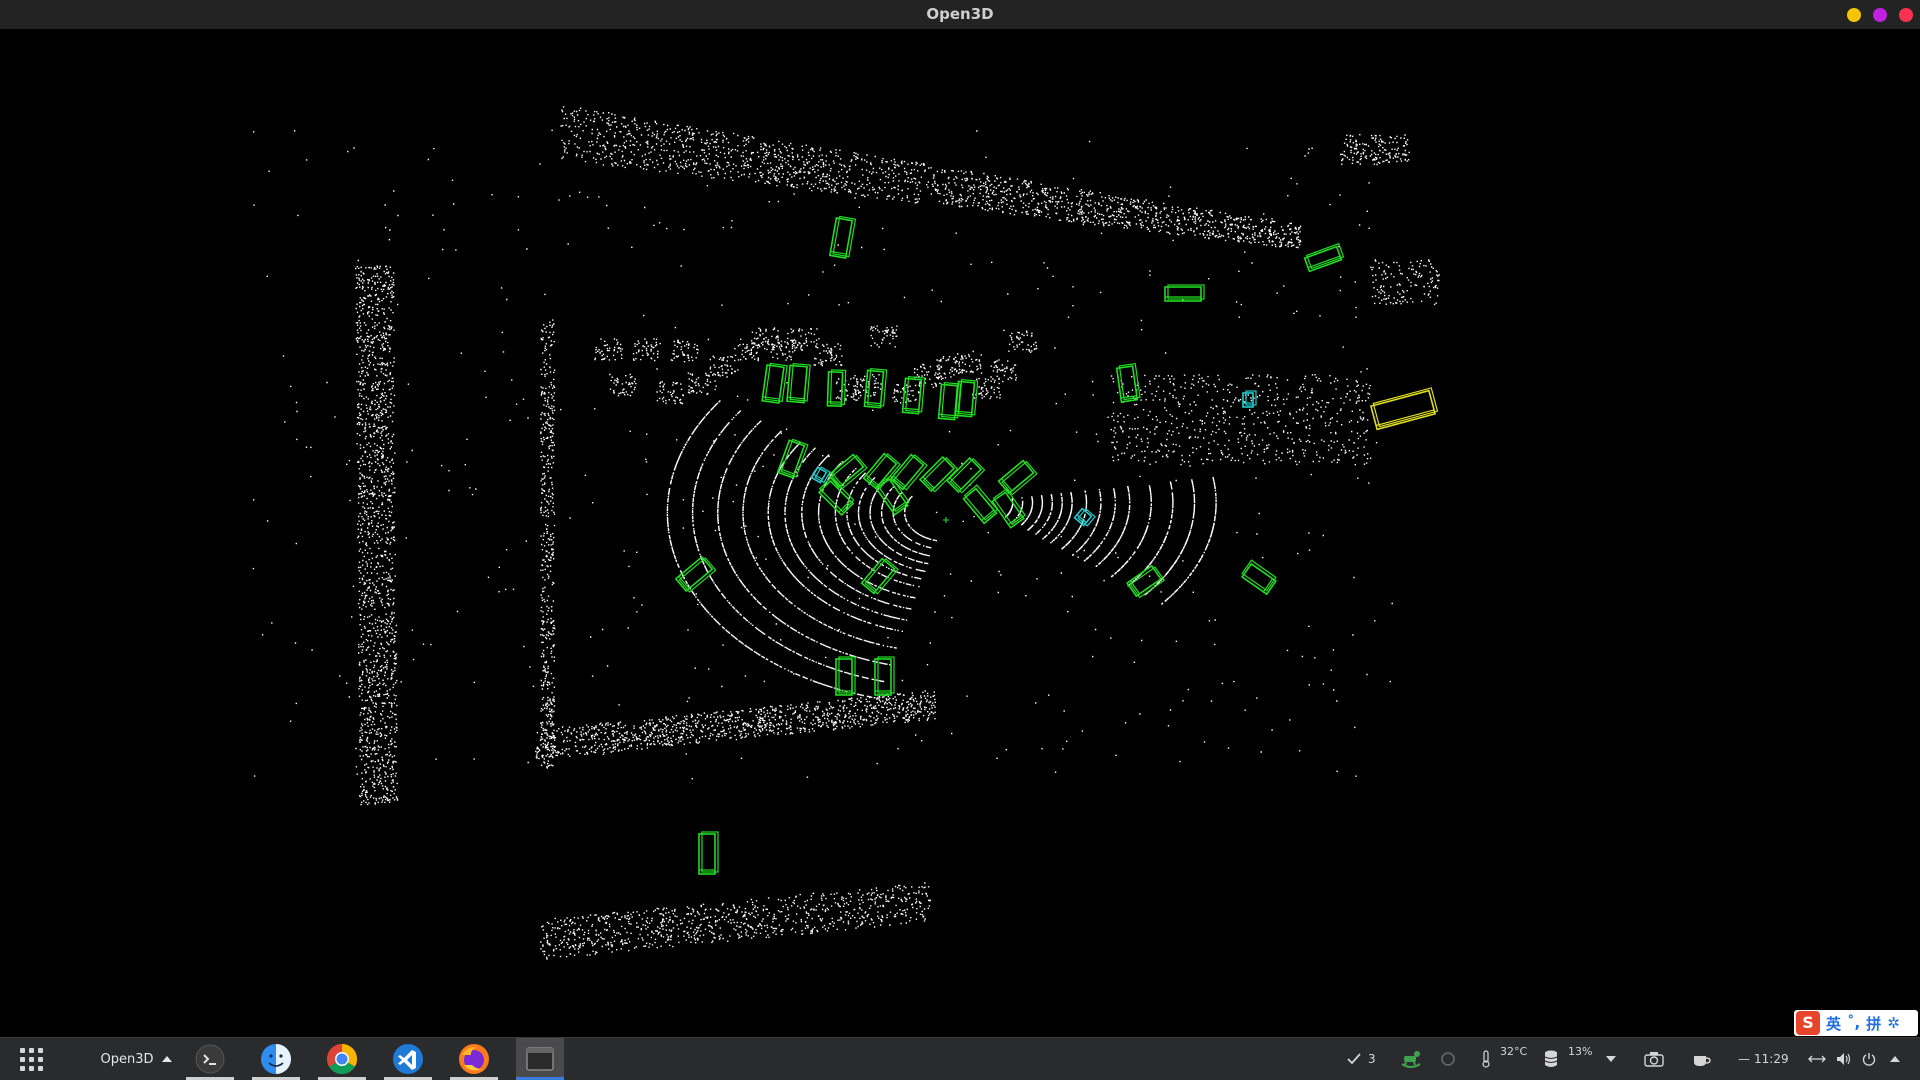 The height and width of the screenshot is (1080, 1920). I want to click on tray-rocking-horse, so click(1411, 1059).